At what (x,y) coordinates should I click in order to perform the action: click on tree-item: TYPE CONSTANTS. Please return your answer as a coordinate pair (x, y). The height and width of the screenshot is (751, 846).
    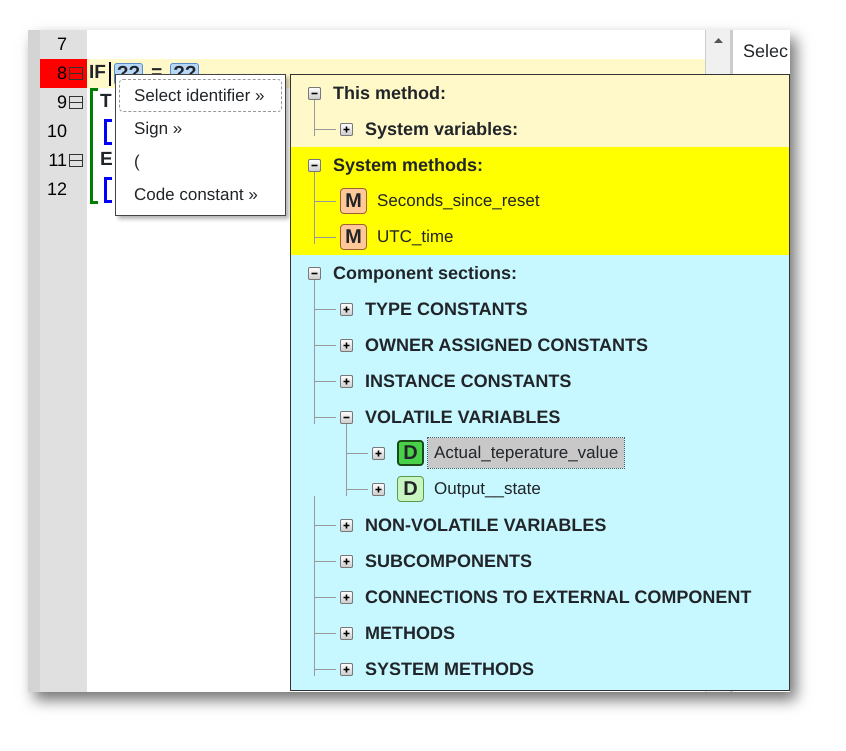
    Looking at the image, I should click on (446, 309).